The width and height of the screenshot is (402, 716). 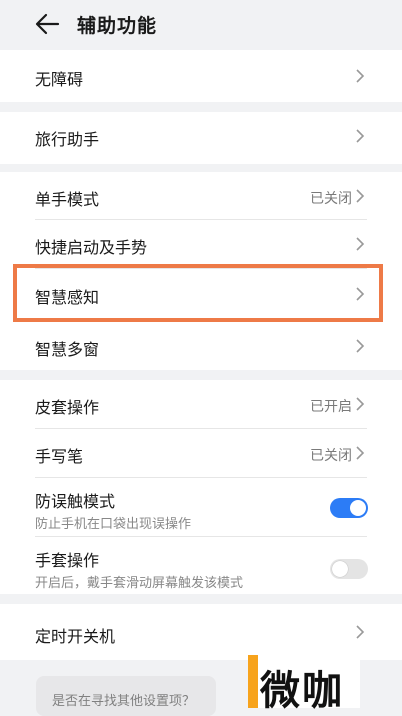 I want to click on setting-label: 无障碍, so click(x=59, y=79).